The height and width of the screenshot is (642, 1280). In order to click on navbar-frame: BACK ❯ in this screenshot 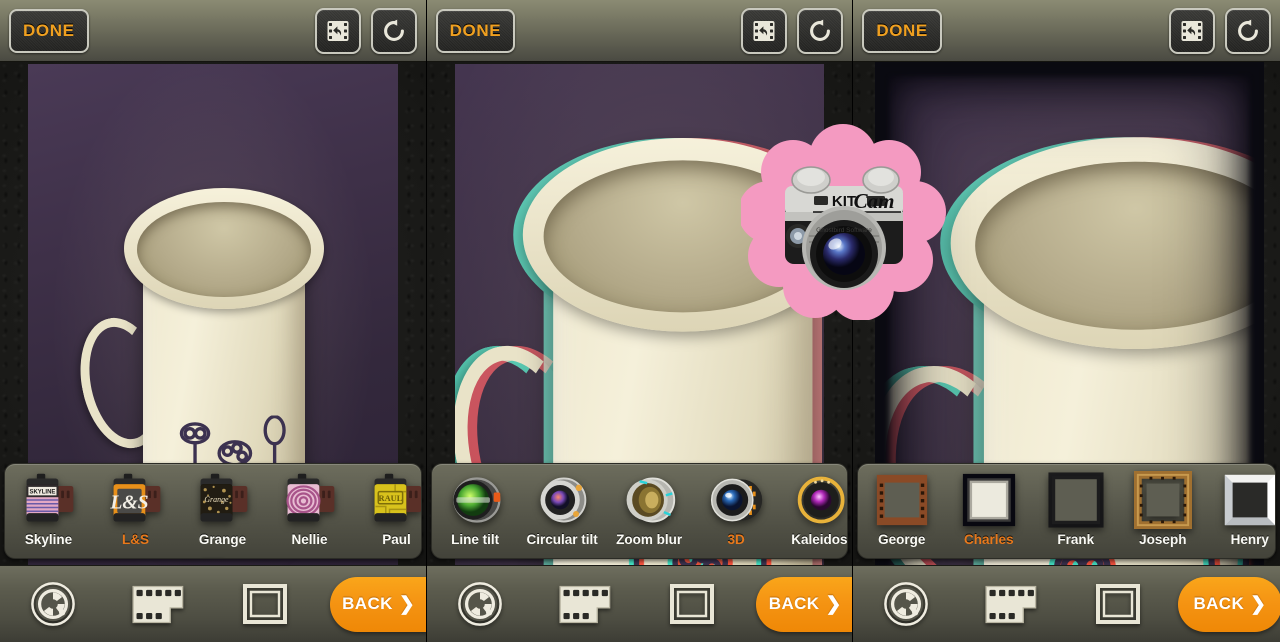, I will do `click(1066, 603)`.